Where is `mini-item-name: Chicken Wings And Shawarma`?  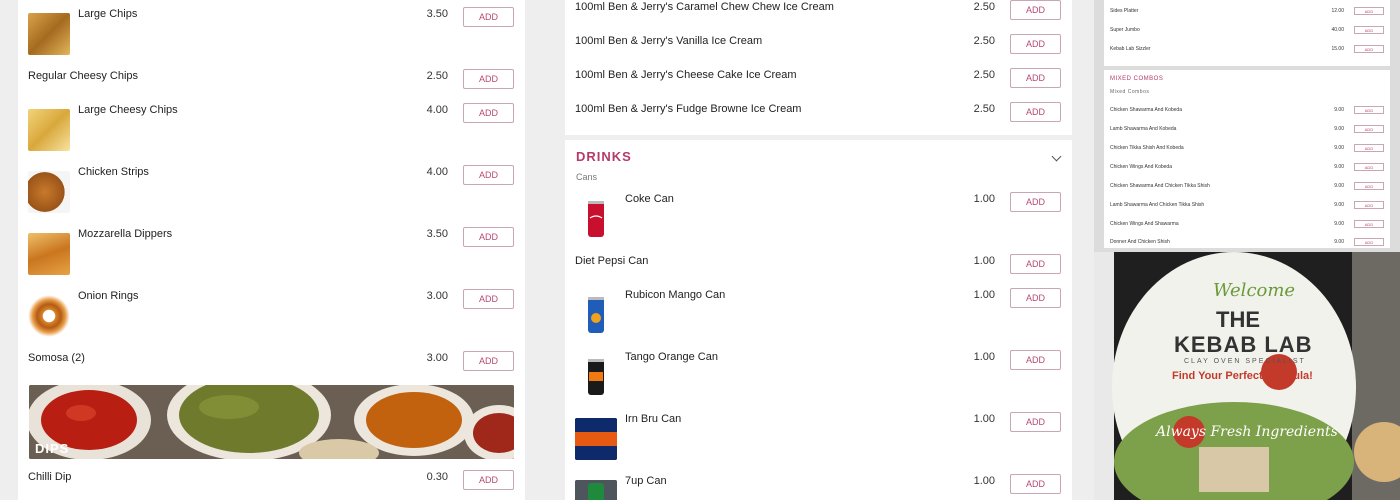 mini-item-name: Chicken Wings And Shawarma is located at coordinates (1144, 224).